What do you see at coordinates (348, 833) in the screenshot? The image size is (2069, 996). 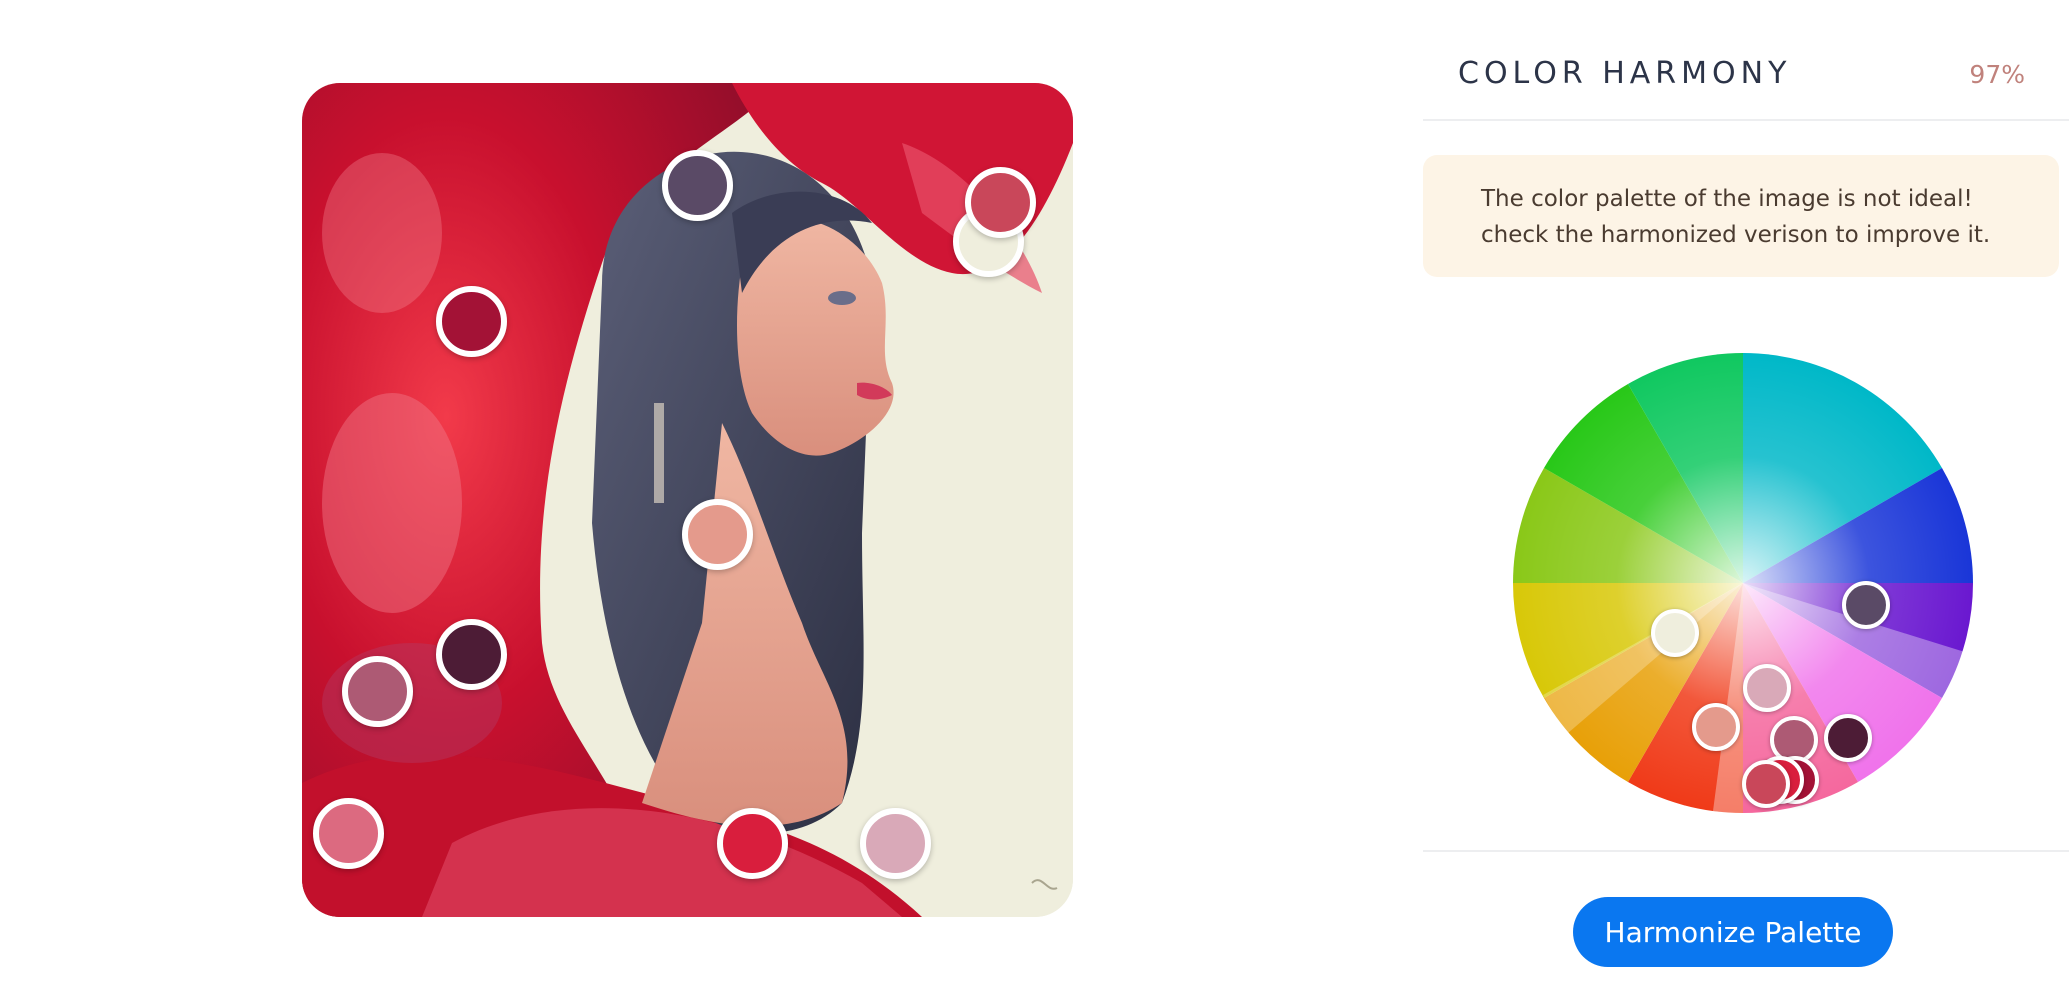 I see `swatch-pink` at bounding box center [348, 833].